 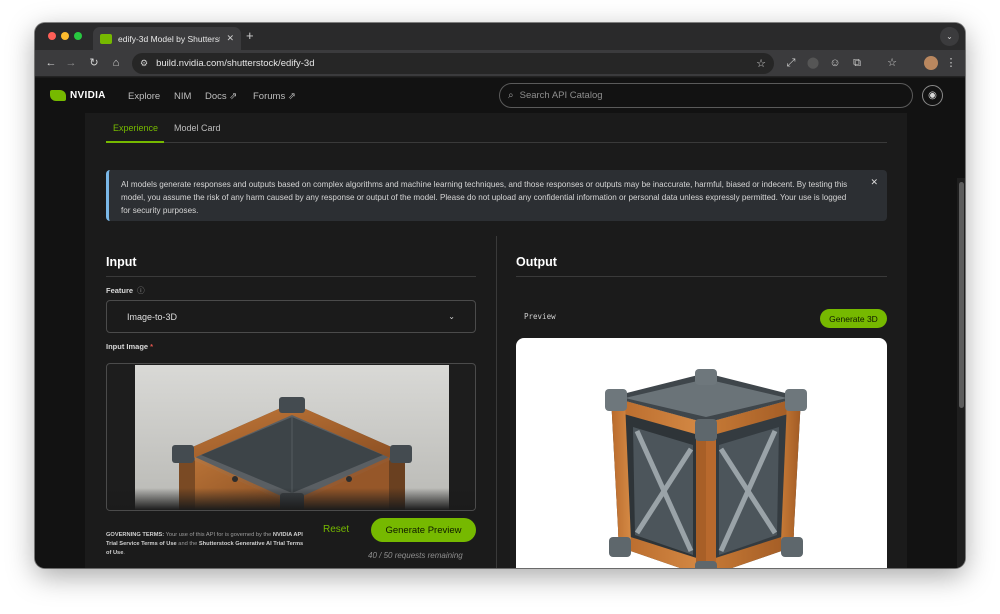 What do you see at coordinates (291, 276) in the screenshot?
I see `input-rule` at bounding box center [291, 276].